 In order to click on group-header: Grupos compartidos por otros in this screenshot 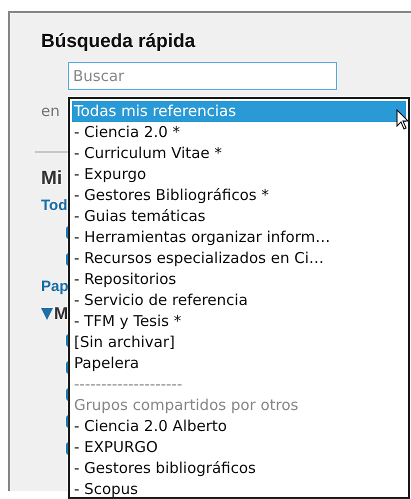, I will do `click(186, 405)`.